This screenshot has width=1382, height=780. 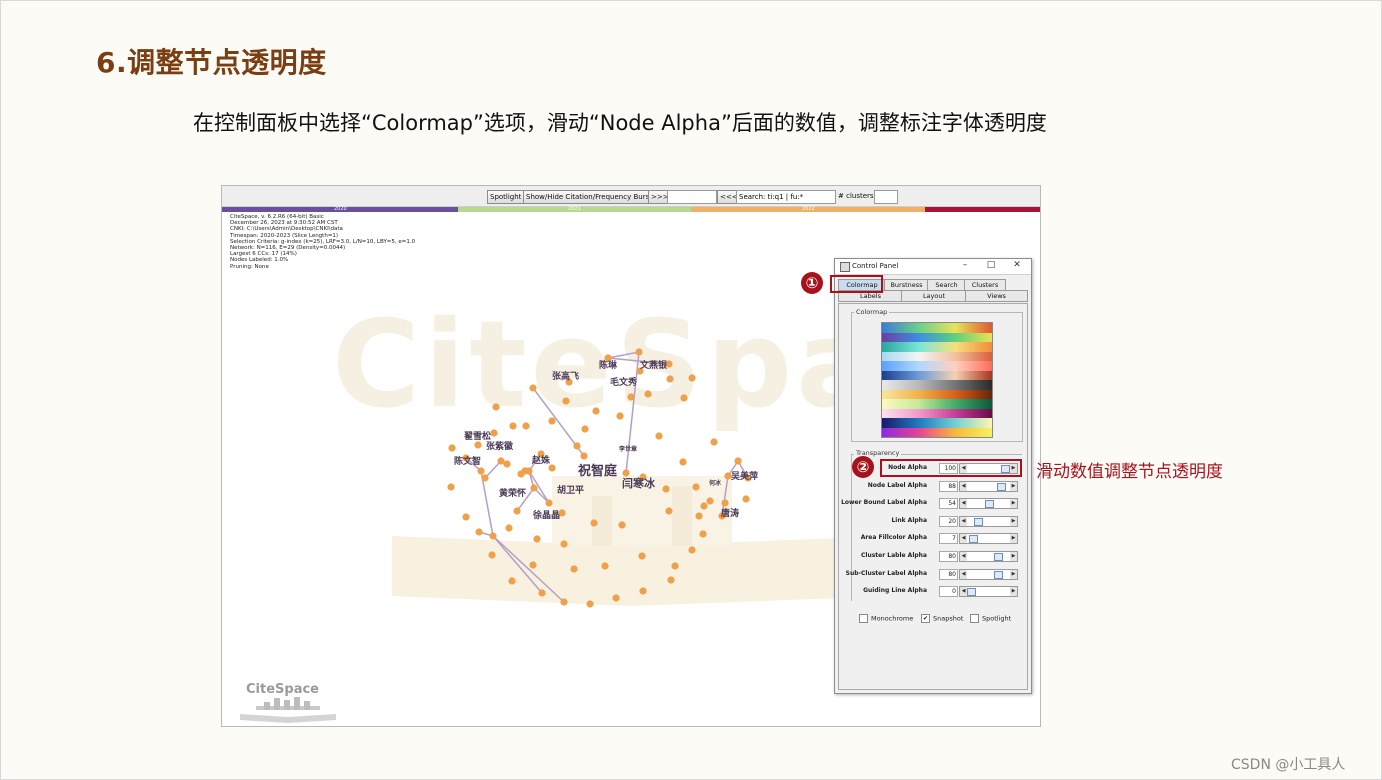 What do you see at coordinates (965, 265) in the screenshot?
I see `minimize-icon: –` at bounding box center [965, 265].